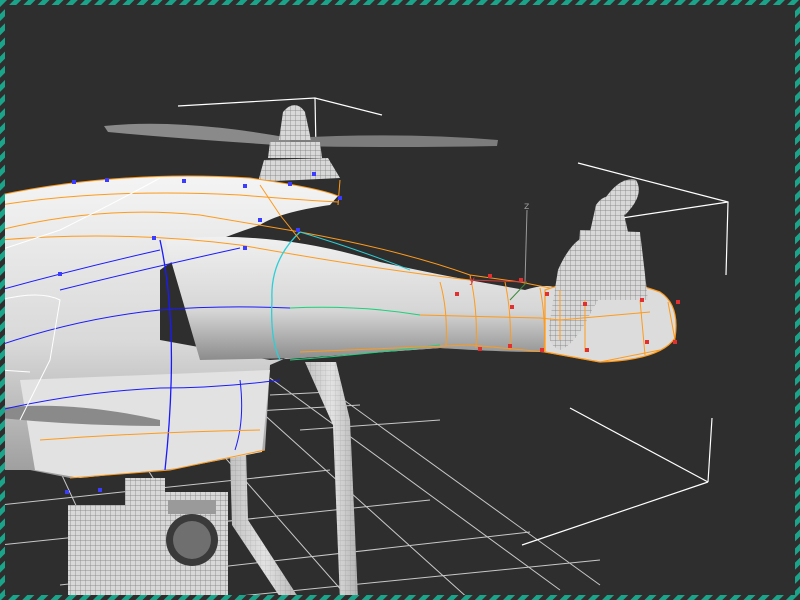 The width and height of the screenshot is (800, 600). I want to click on rear-propeller, so click(301, 143).